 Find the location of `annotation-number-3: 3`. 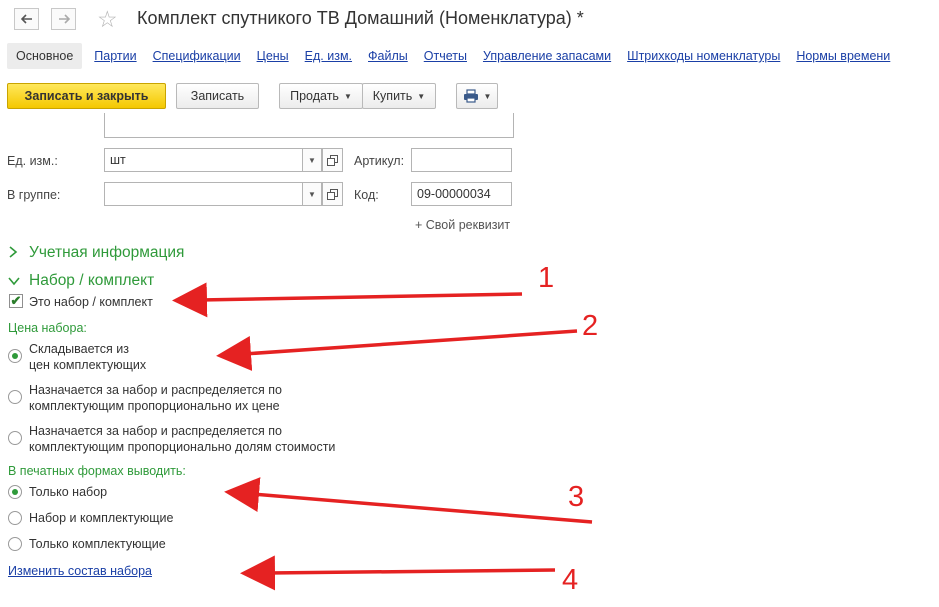

annotation-number-3: 3 is located at coordinates (576, 497).